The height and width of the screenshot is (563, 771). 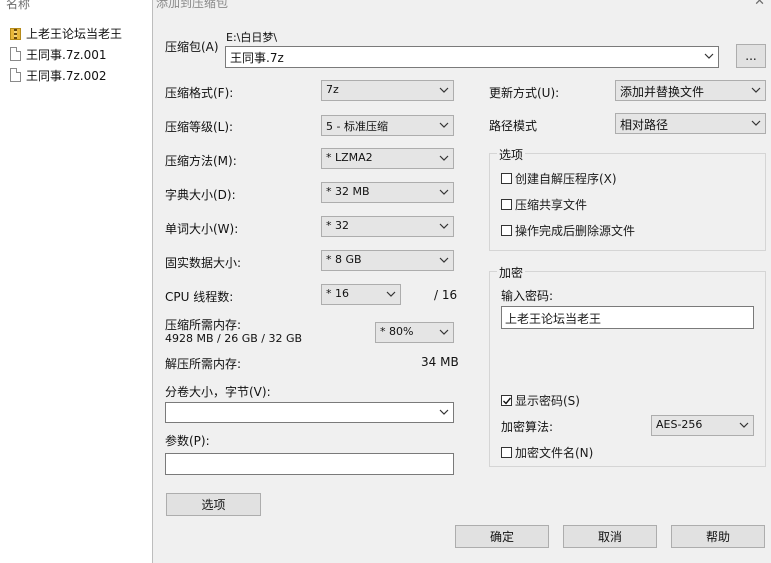 I want to click on volume-size-combobox, so click(x=309, y=412).